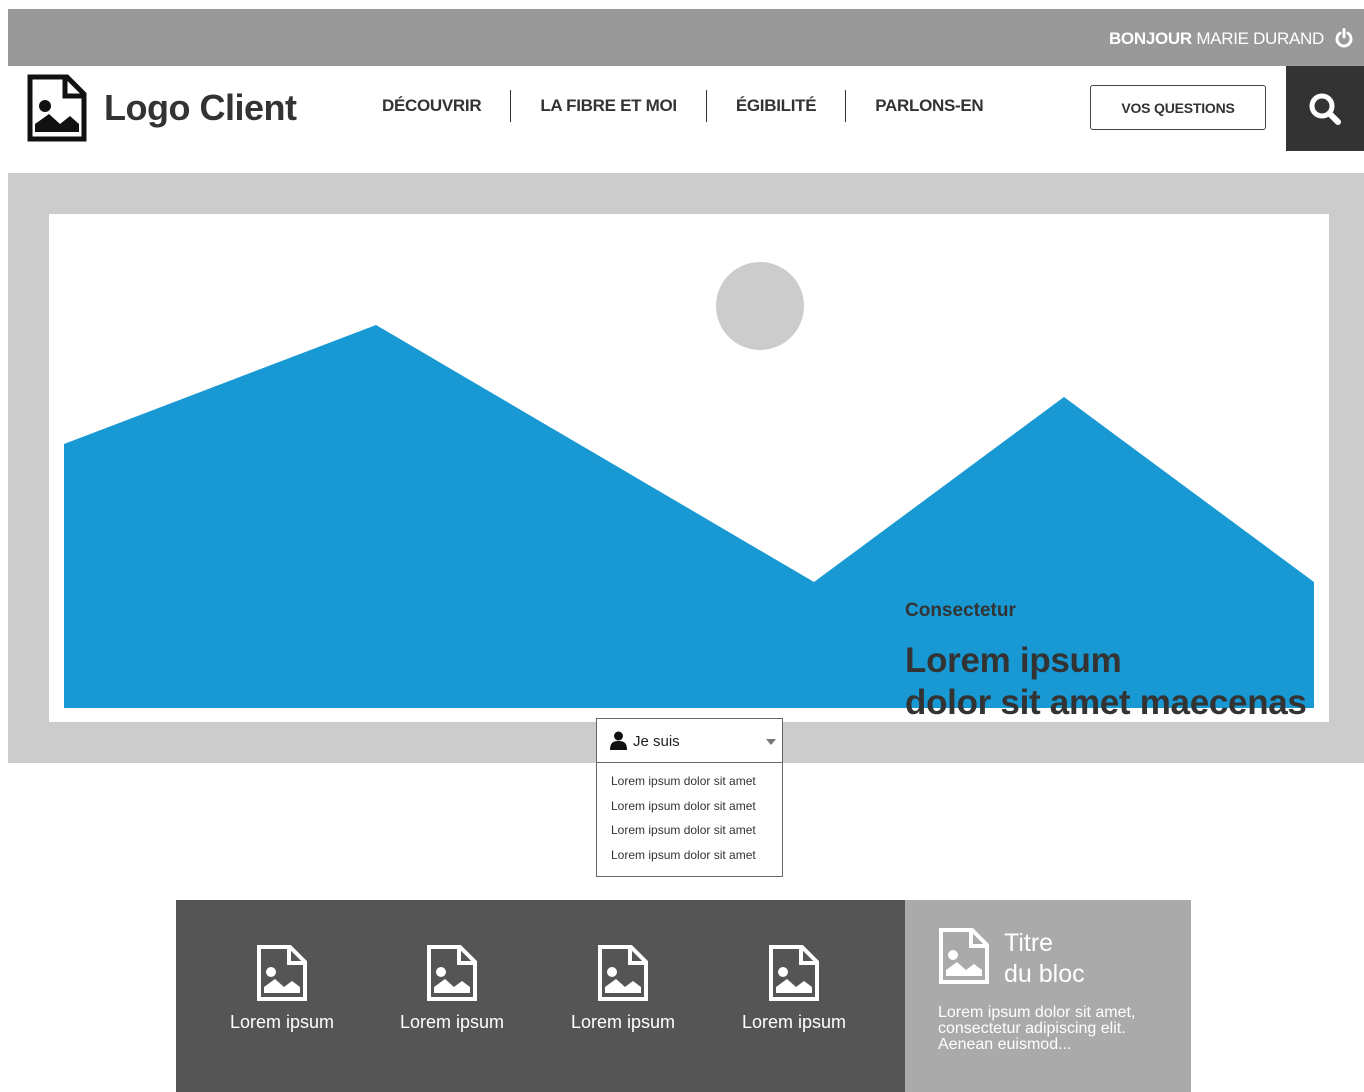  Describe the element at coordinates (771, 742) in the screenshot. I see `caret-down-icon` at that location.